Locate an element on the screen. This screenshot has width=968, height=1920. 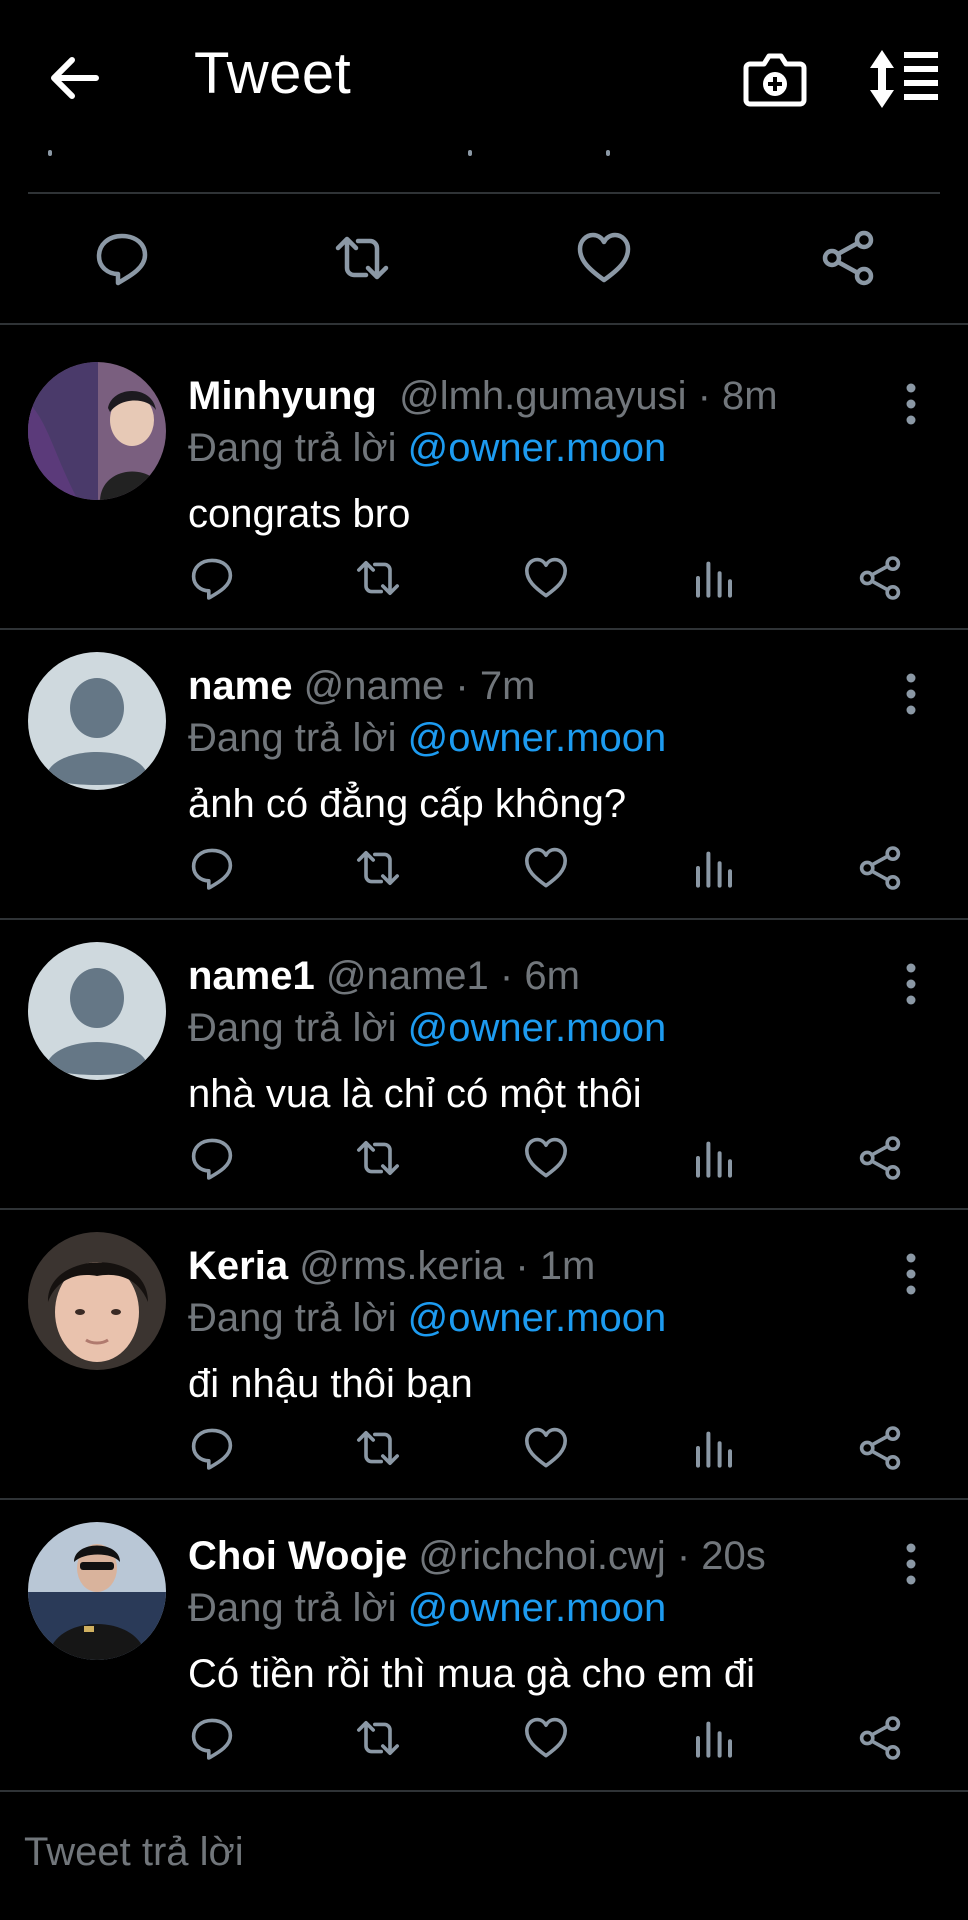
timestamp: 8m is located at coordinates (750, 396).